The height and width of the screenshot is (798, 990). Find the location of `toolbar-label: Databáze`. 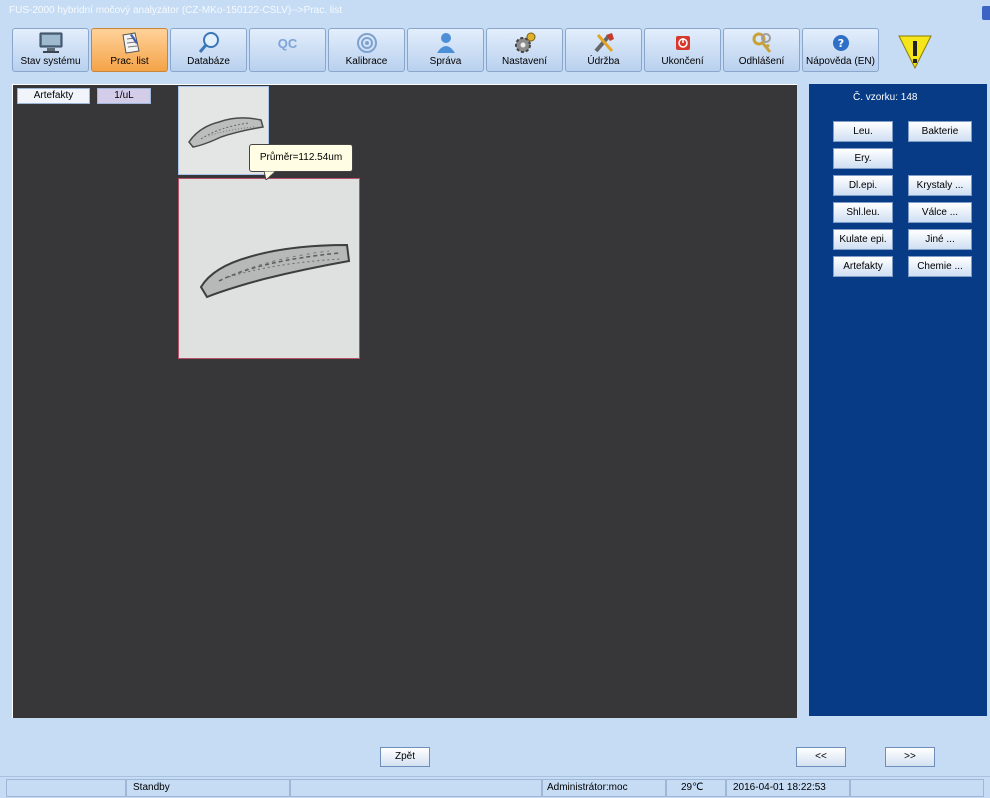

toolbar-label: Databáze is located at coordinates (208, 61).